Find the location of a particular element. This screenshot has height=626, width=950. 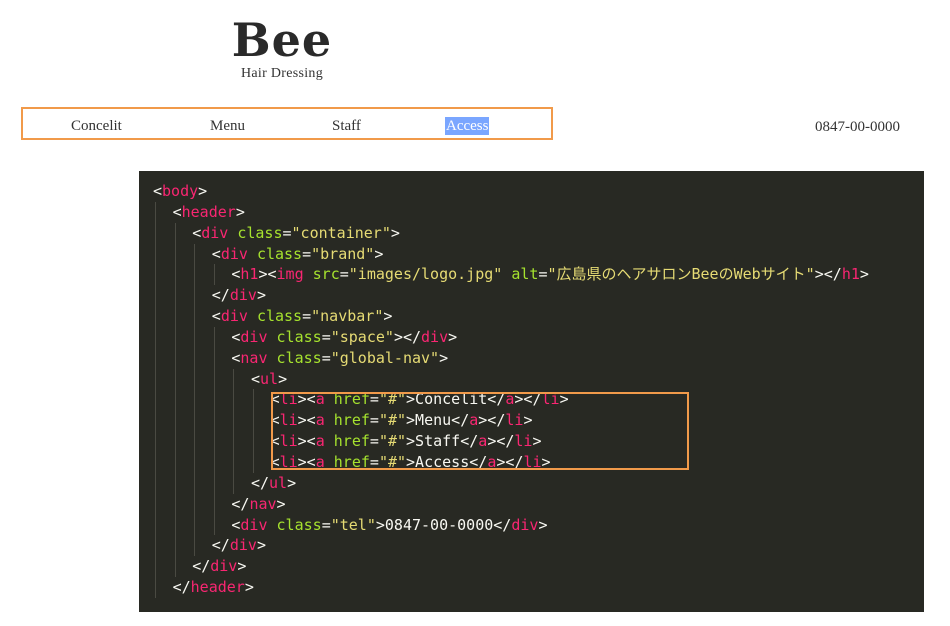

site-logo: Bee Hair Dressing is located at coordinates (282, 47).